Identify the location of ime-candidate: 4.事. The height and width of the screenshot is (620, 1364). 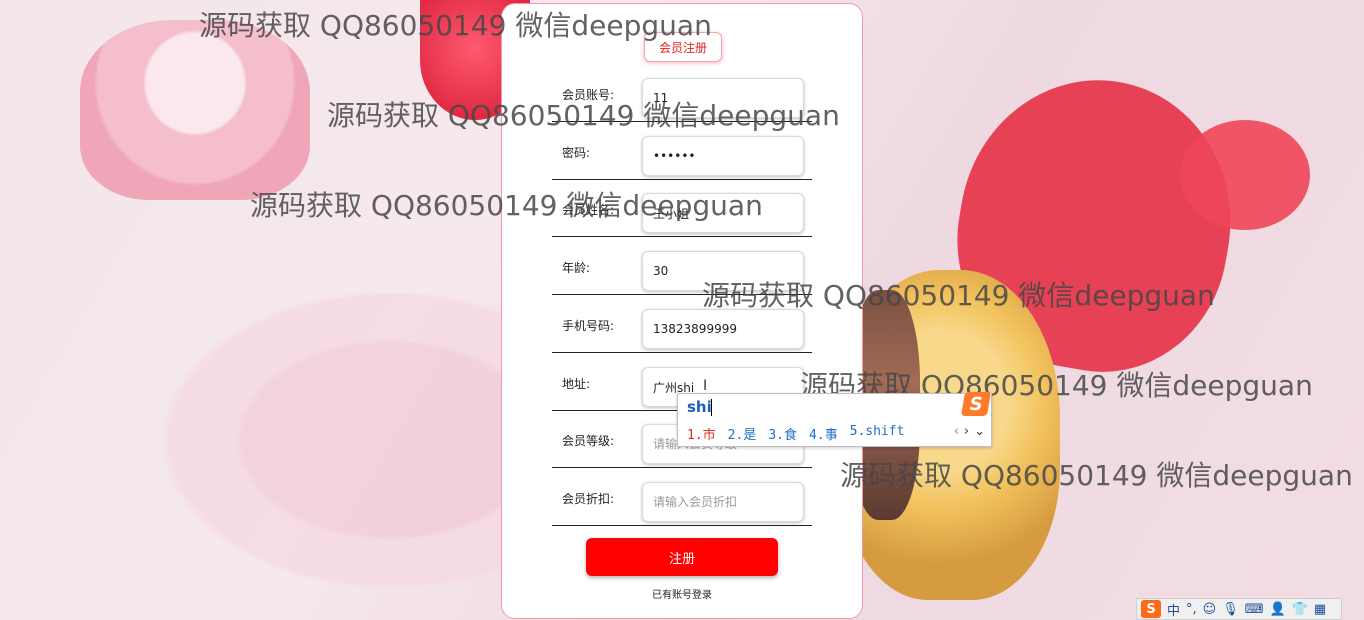
(823, 433).